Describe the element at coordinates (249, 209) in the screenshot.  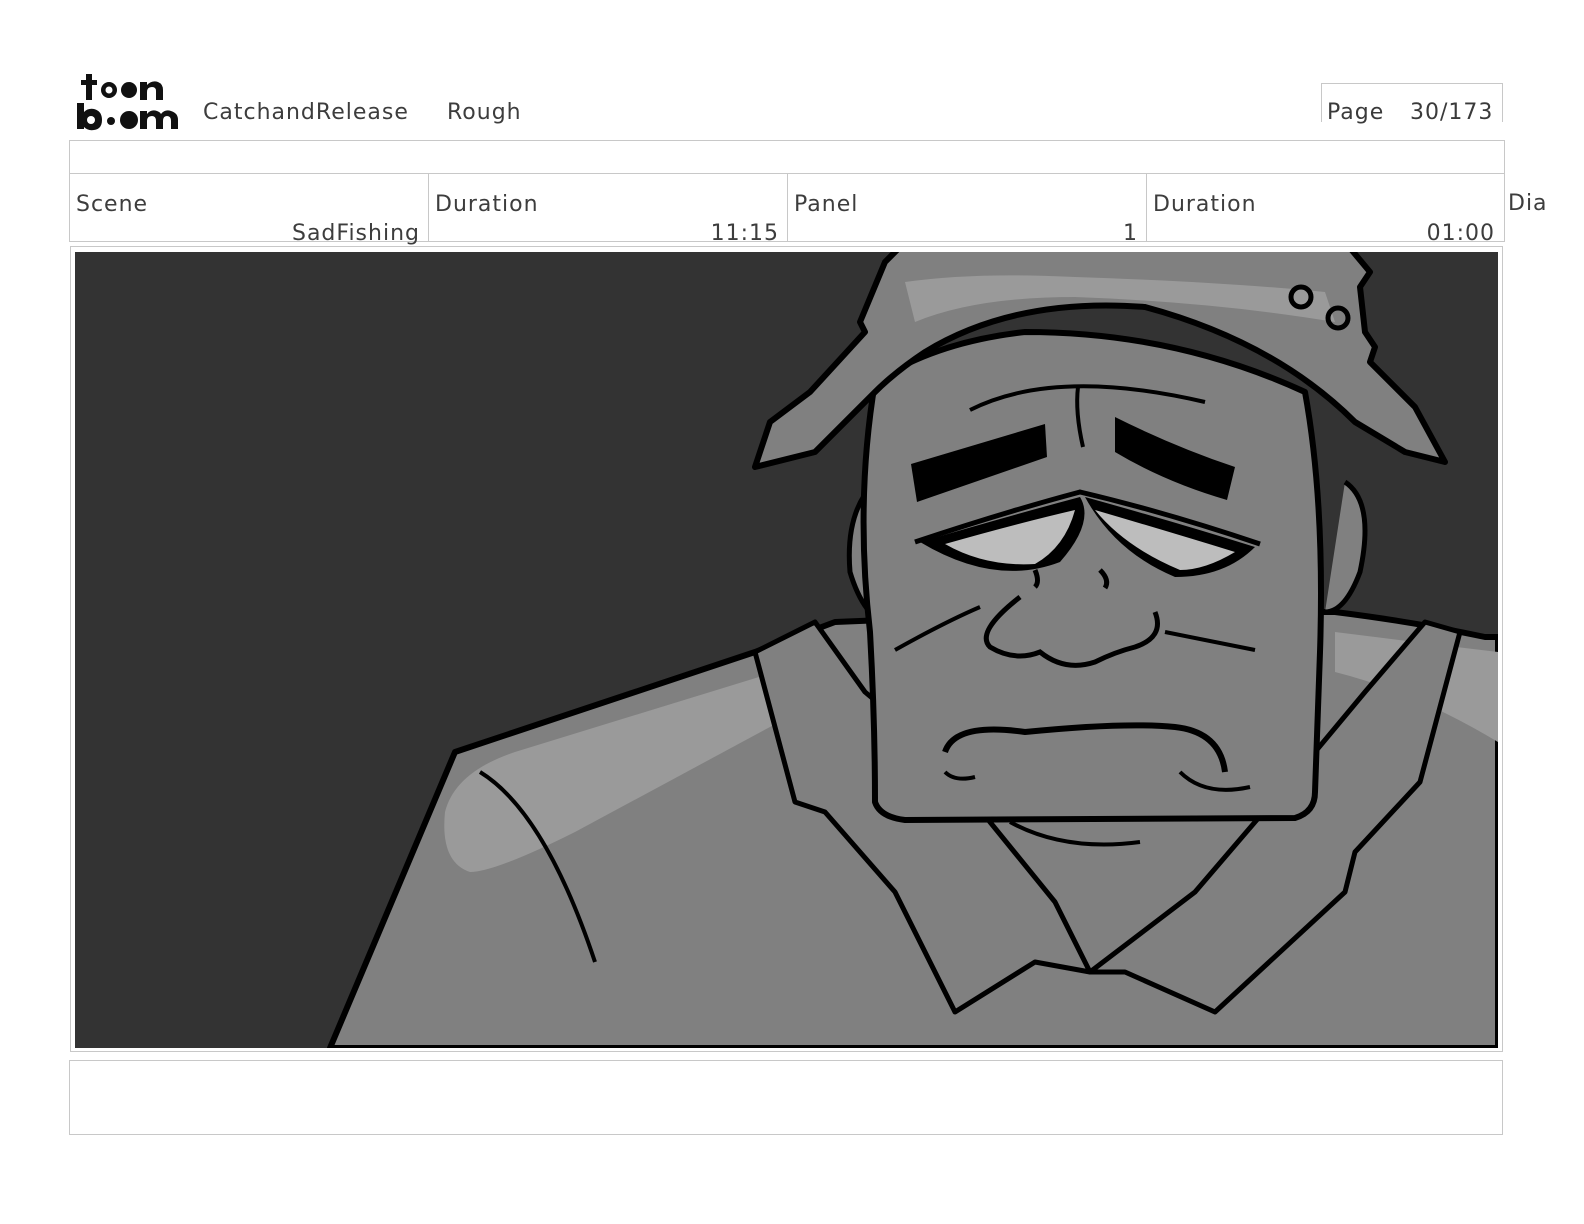
I see `scene-cell: Scene SadFishing` at that location.